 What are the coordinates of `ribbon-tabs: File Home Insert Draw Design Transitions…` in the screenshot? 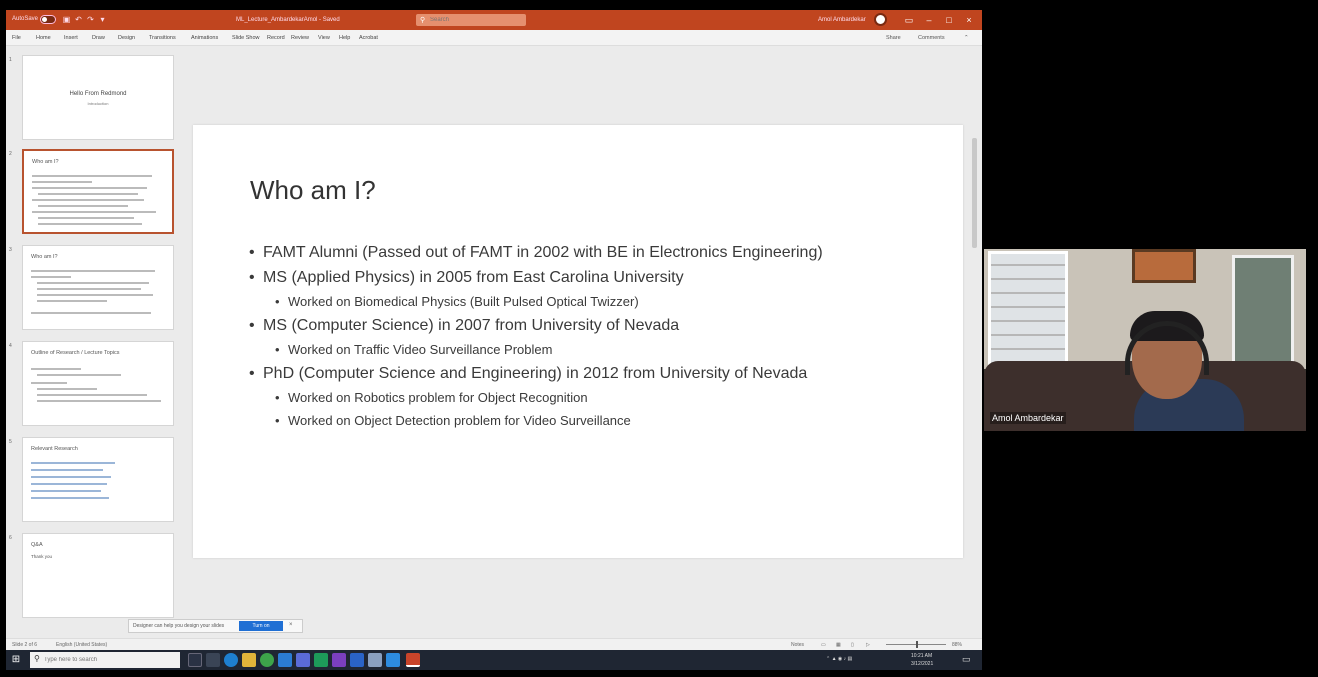 It's located at (494, 38).